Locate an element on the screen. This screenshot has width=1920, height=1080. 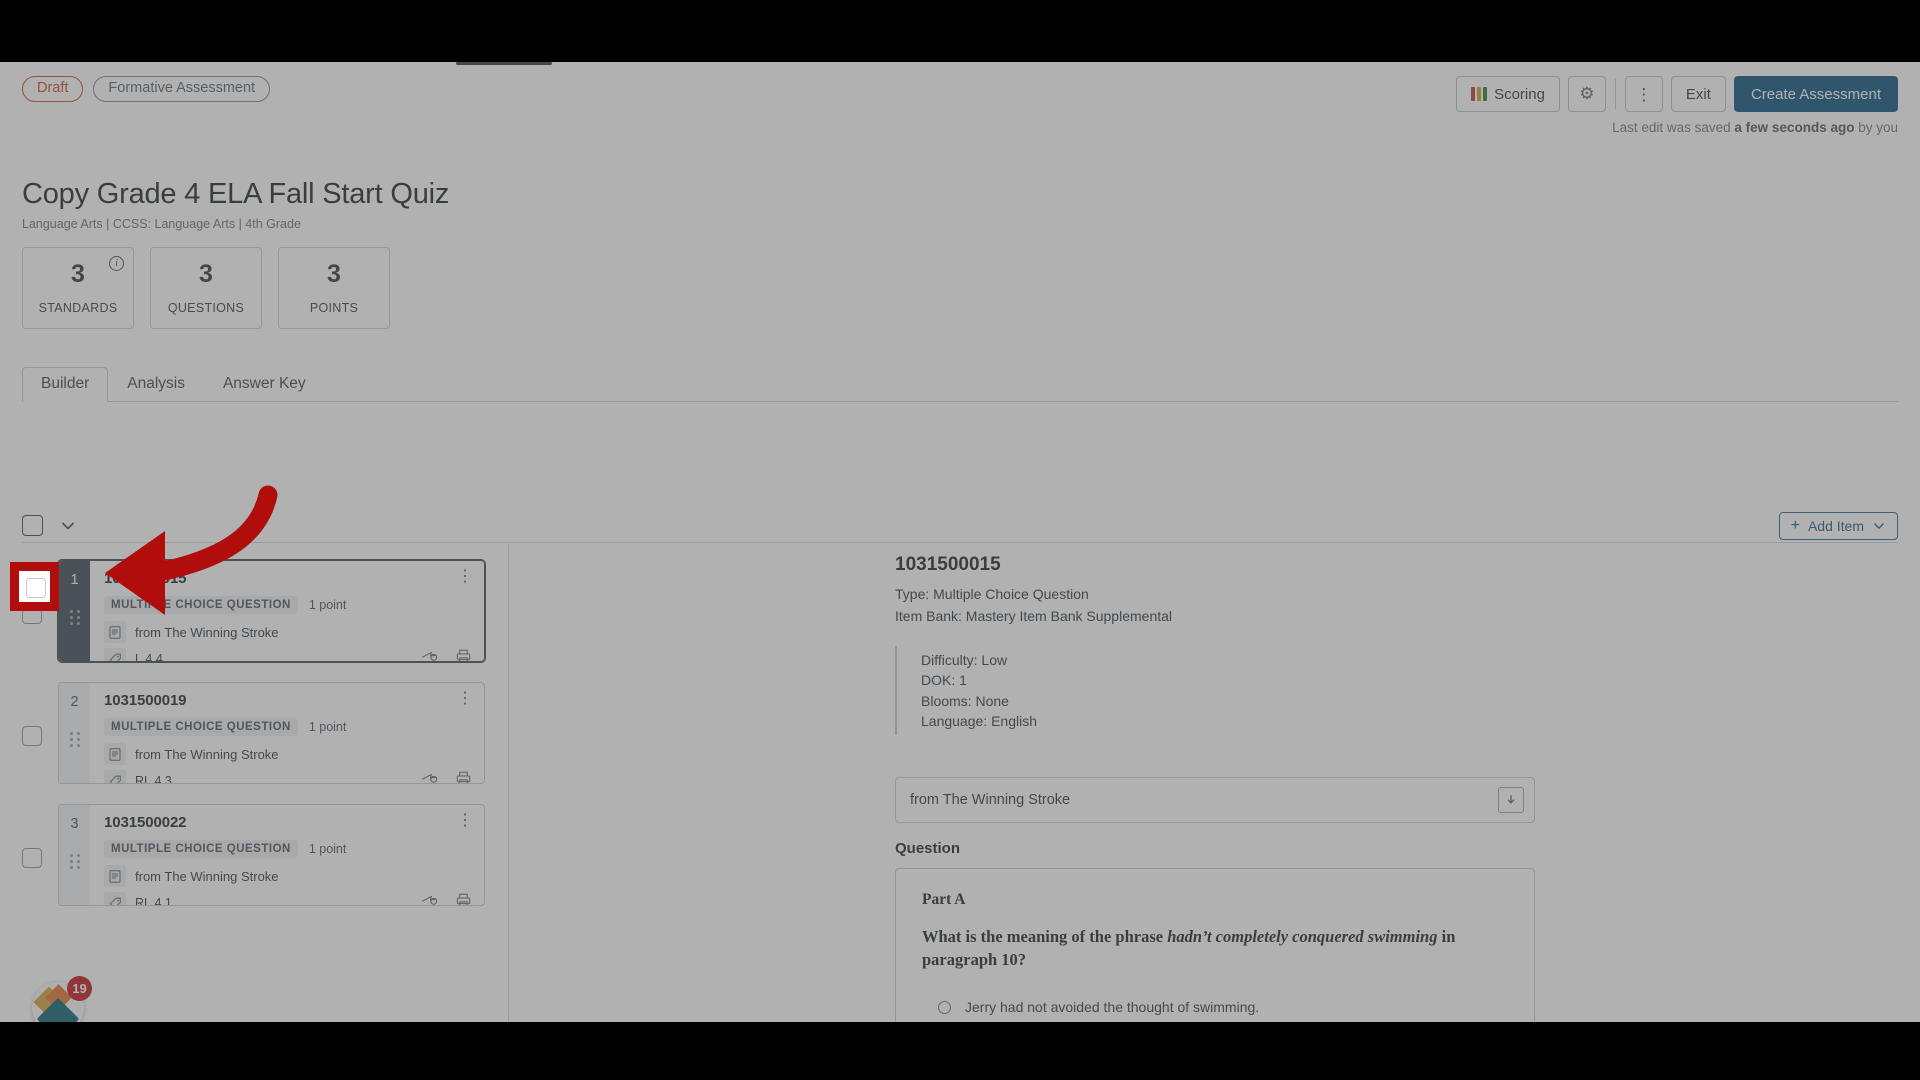
question-id: 1031500019 is located at coordinates (145, 700).